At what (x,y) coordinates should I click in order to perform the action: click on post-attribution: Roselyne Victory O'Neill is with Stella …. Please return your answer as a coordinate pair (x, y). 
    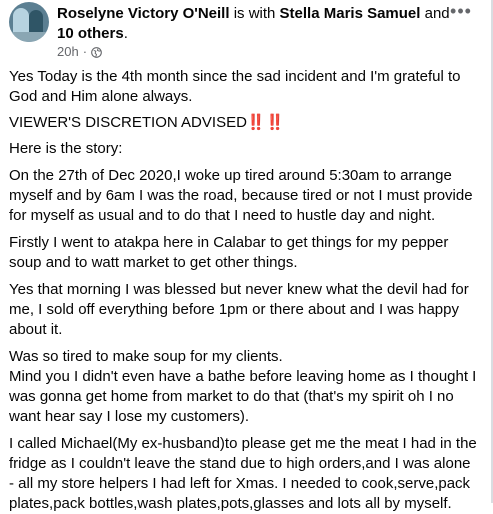
    Looking at the image, I should click on (257, 24).